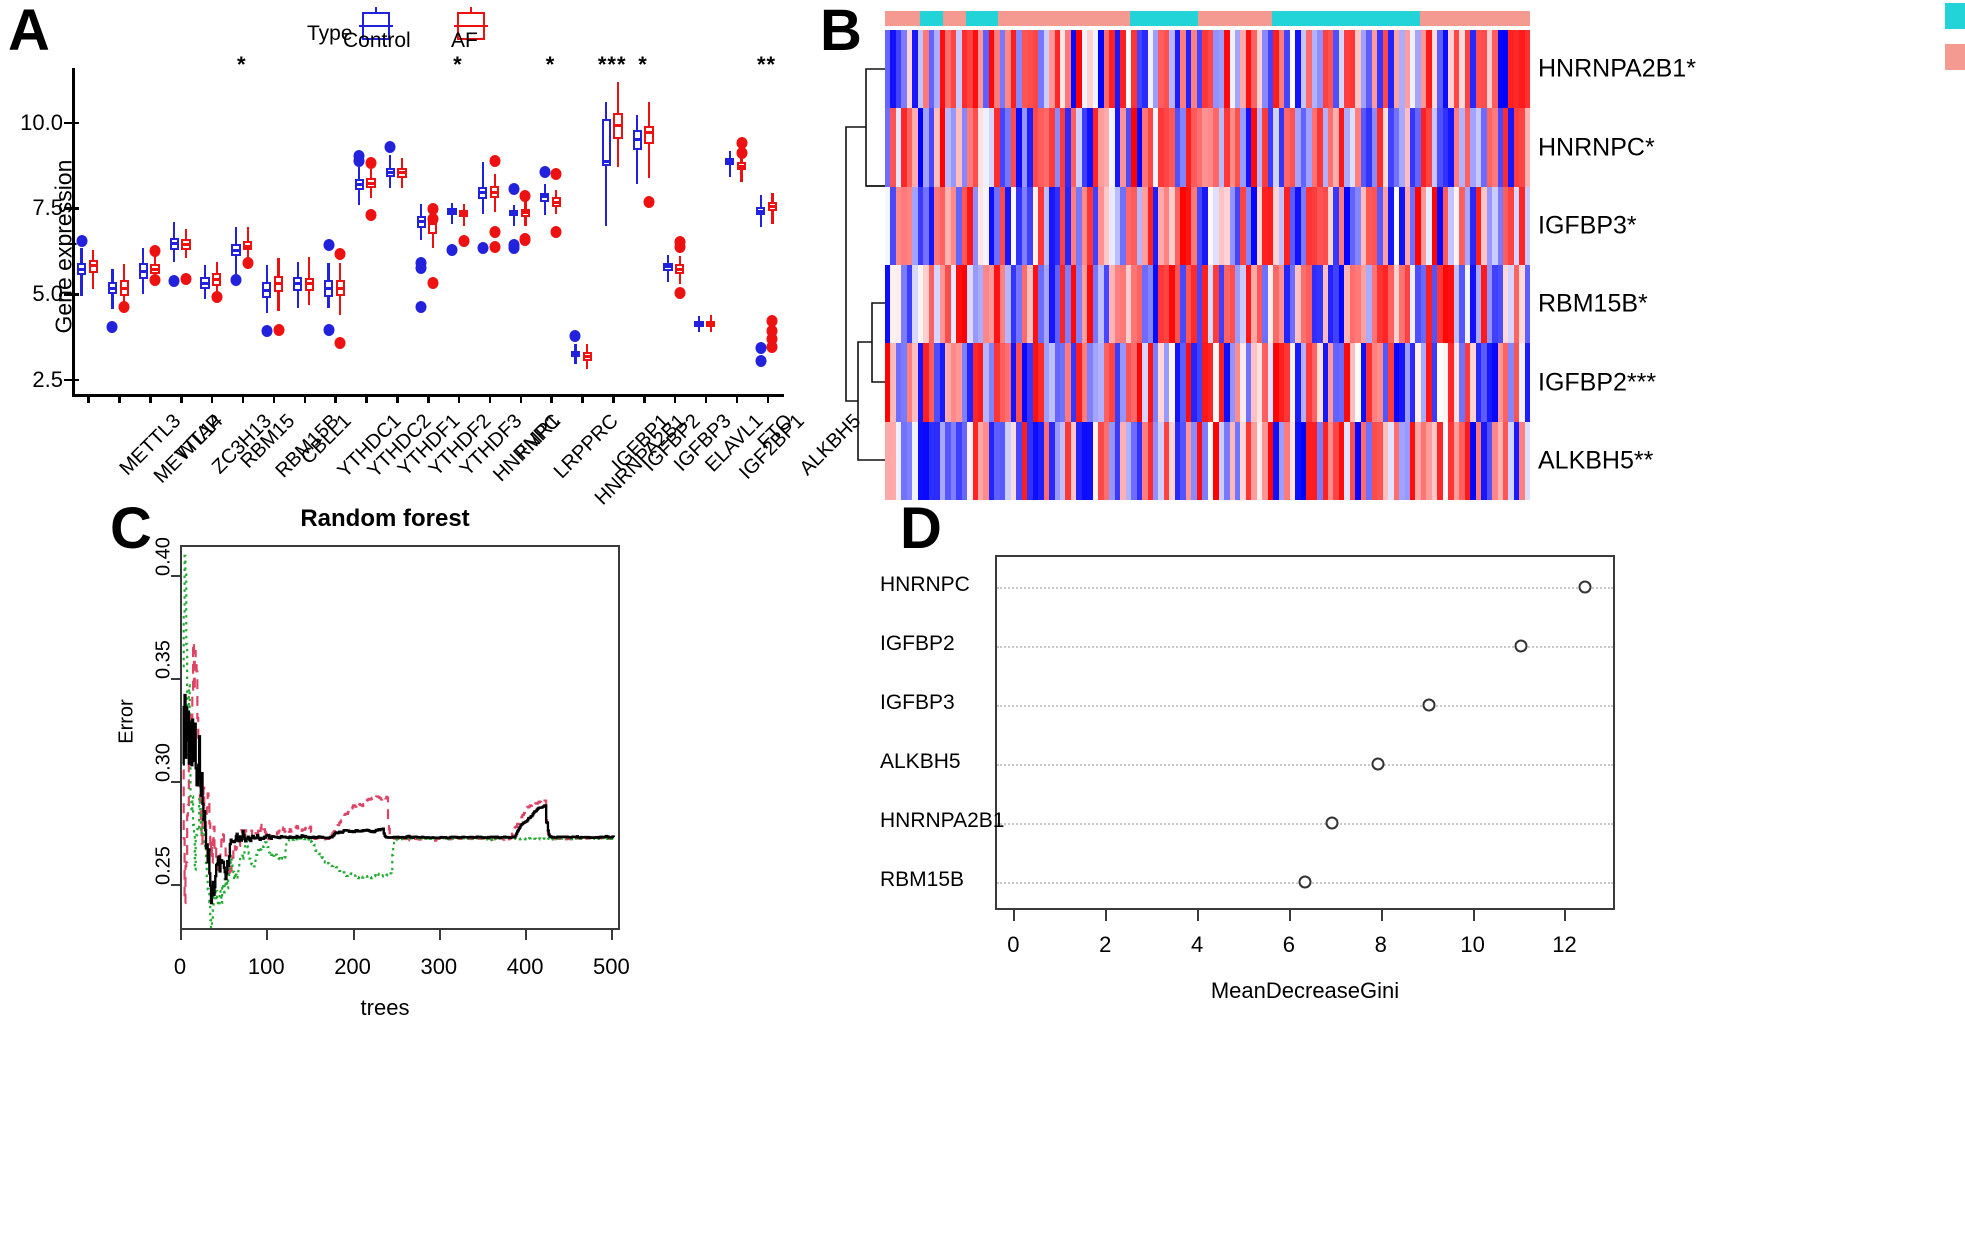  I want to click on panel-d-category-label: RBM15B, so click(922, 880).